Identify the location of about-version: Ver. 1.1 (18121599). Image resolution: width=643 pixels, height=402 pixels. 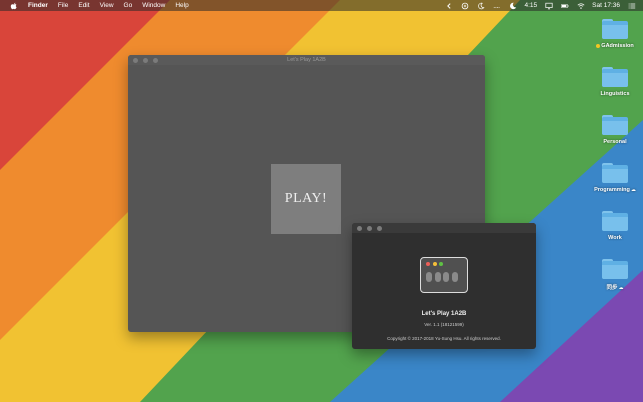
(444, 324).